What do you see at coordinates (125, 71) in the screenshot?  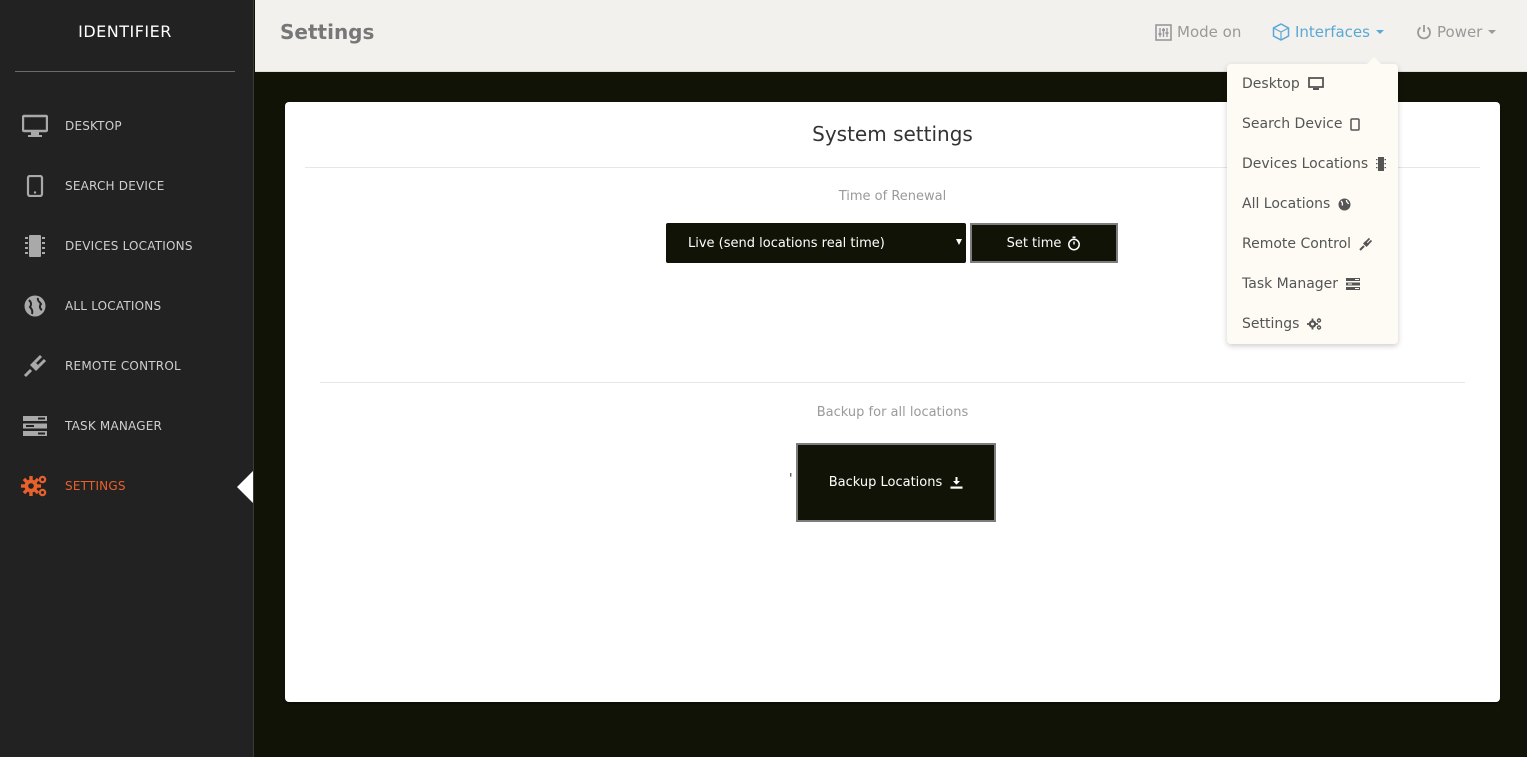 I see `brand-divider` at bounding box center [125, 71].